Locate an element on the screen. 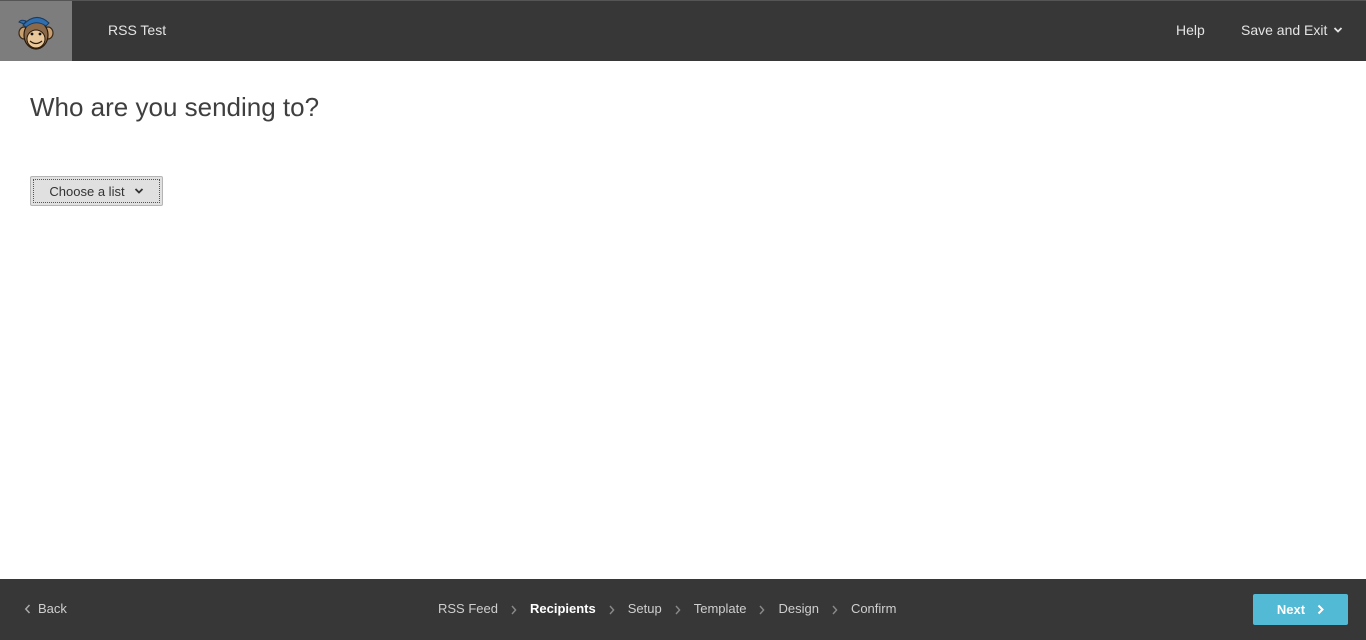  choose-list-dropdown-inner: Choose a list is located at coordinates (96, 191).